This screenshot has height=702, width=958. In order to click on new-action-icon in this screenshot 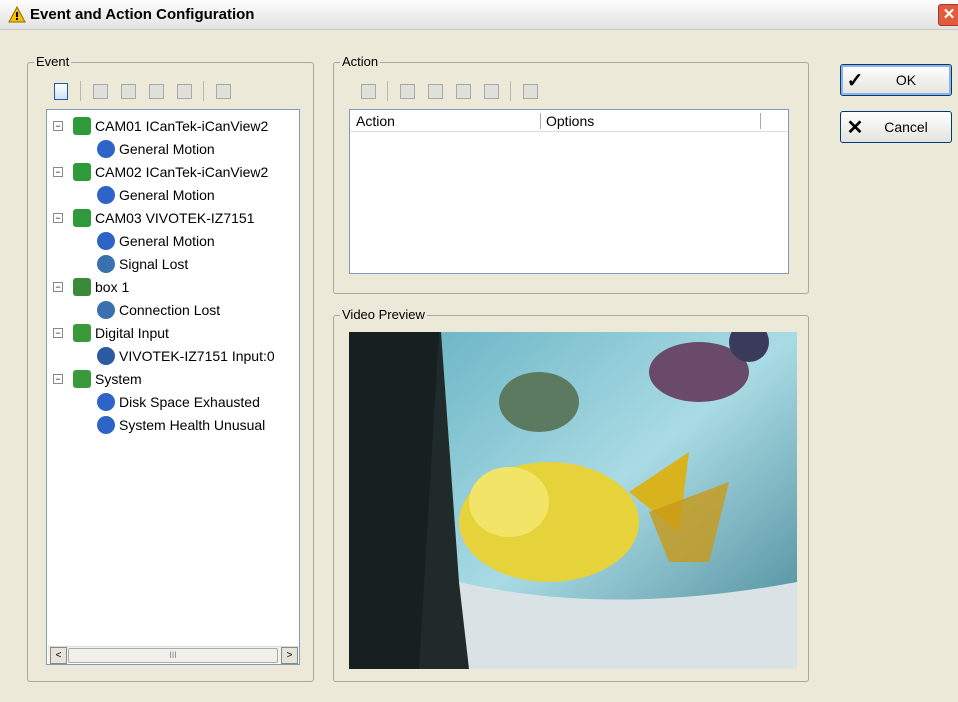, I will do `click(368, 91)`.